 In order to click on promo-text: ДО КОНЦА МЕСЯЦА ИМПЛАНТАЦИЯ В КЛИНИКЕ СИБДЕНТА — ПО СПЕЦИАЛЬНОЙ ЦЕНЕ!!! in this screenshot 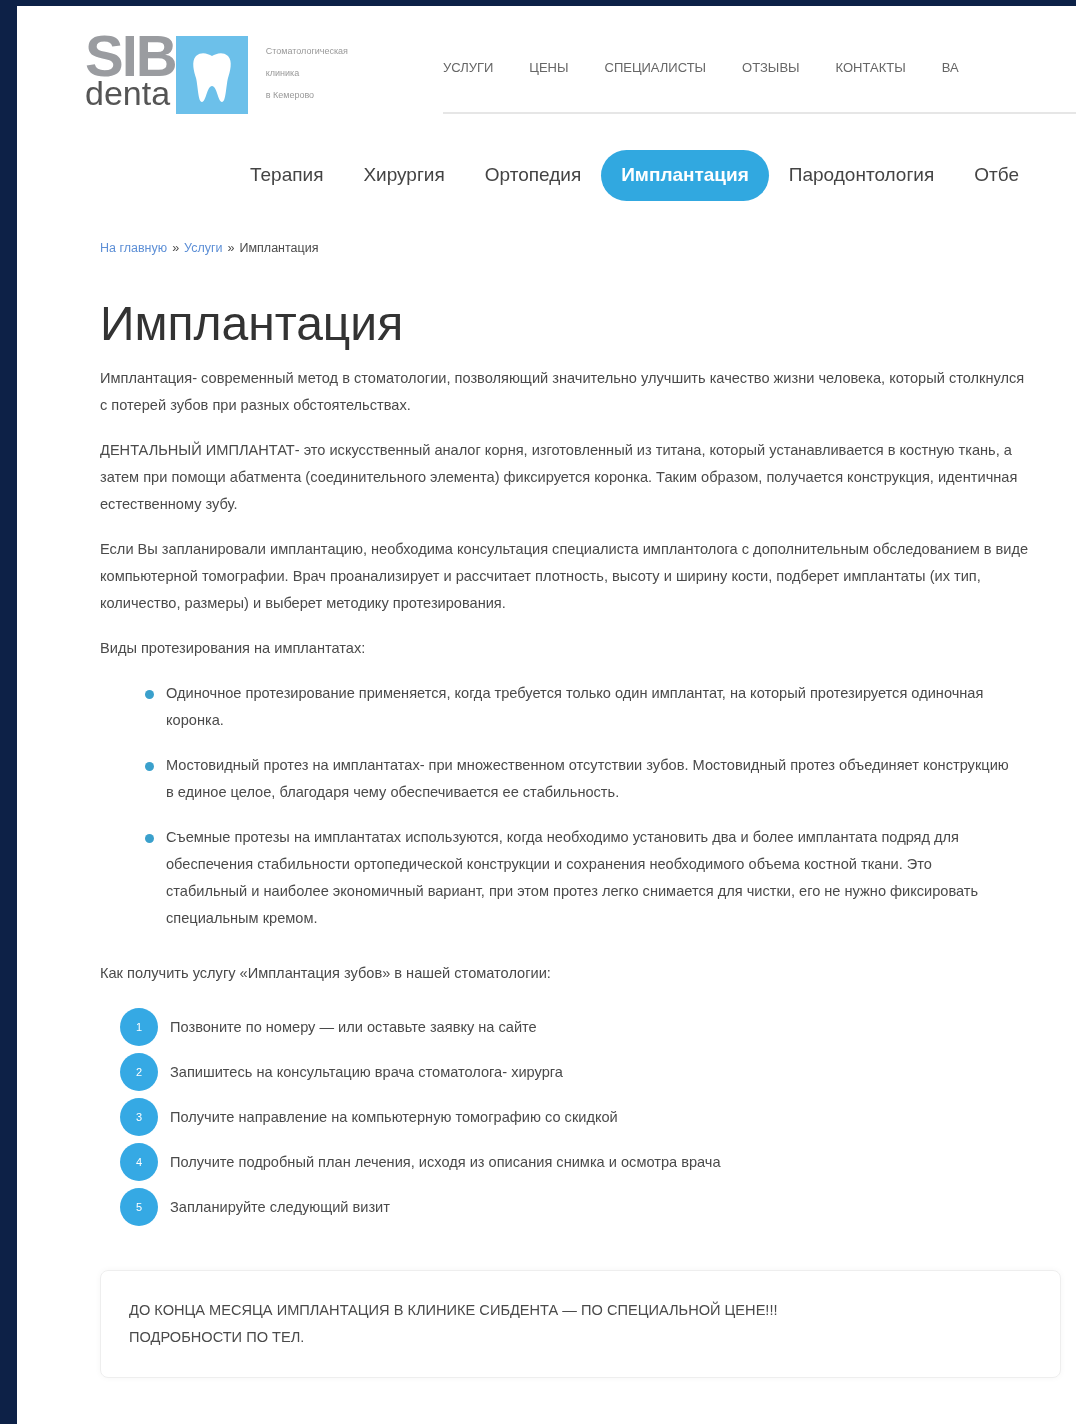, I will do `click(454, 1310)`.